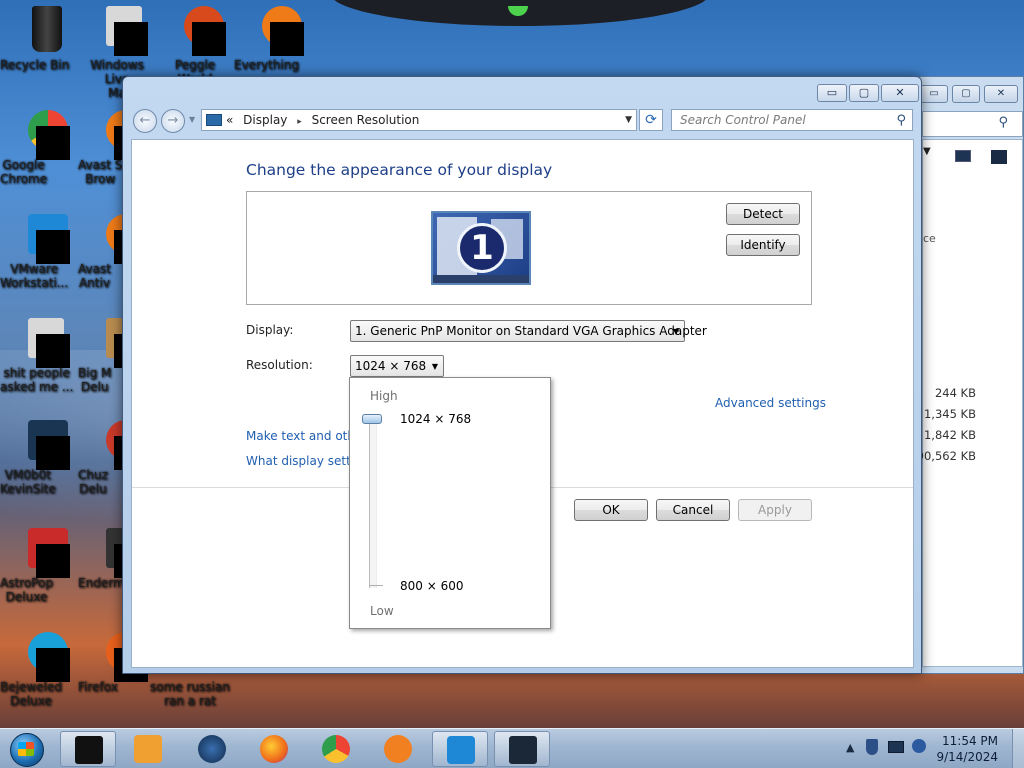 Image resolution: width=1024 pixels, height=768 pixels. I want to click on preview-icon, so click(999, 157).